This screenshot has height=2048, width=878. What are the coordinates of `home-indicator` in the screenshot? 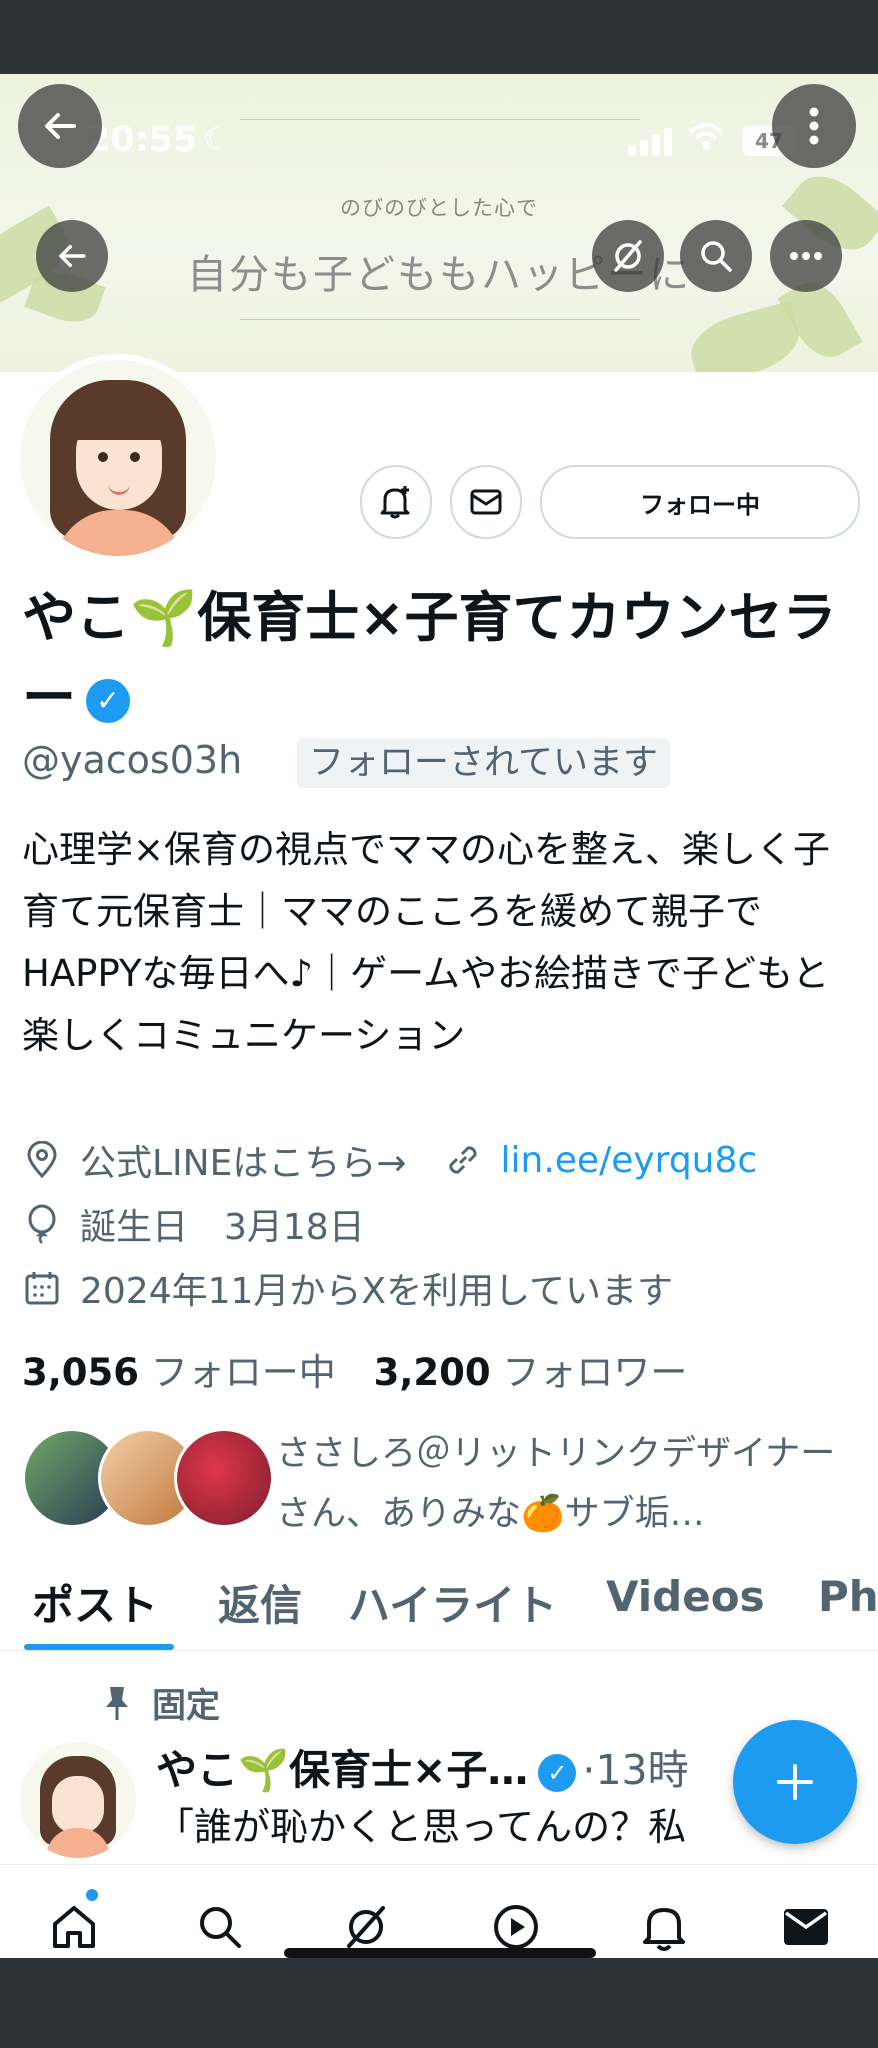 It's located at (440, 1953).